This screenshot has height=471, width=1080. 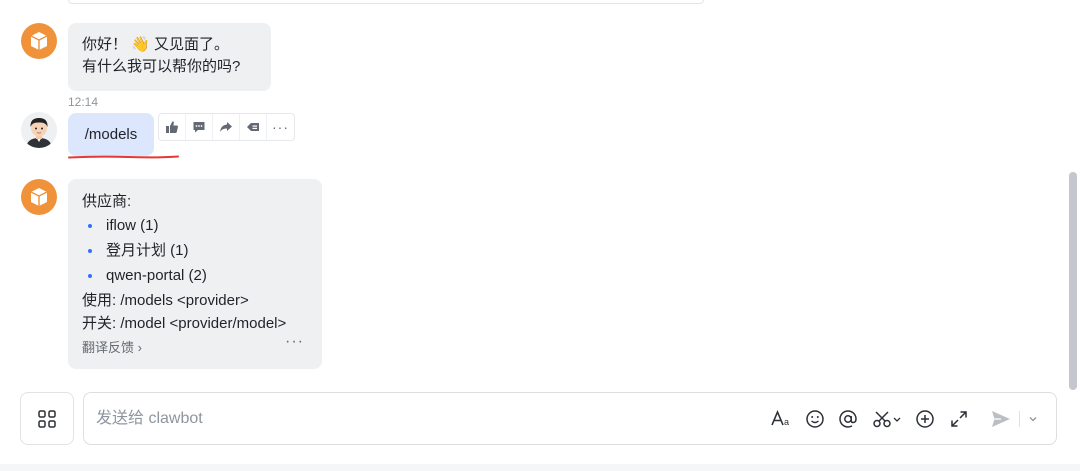 I want to click on message-actions-toolbar: ···, so click(x=226, y=127).